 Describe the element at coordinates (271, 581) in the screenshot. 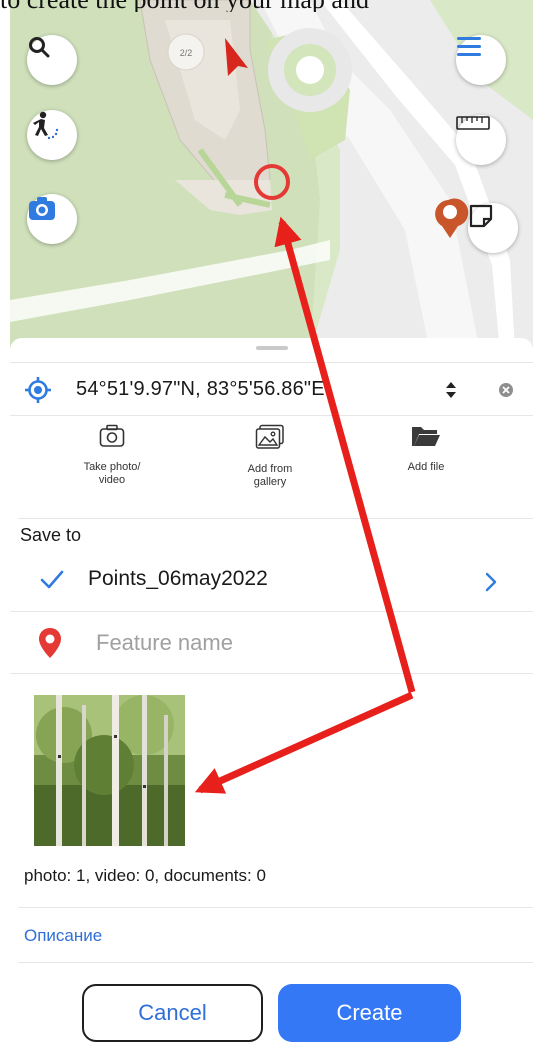

I see `layer-select-row: Points_06may2022` at that location.